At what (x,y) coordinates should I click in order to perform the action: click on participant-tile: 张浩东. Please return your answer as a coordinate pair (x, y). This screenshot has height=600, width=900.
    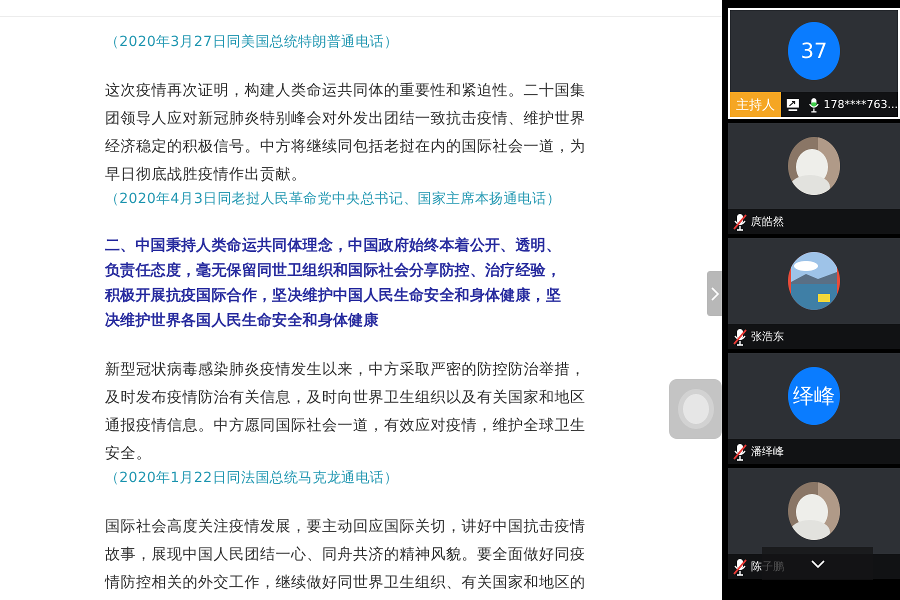
    Looking at the image, I should click on (814, 293).